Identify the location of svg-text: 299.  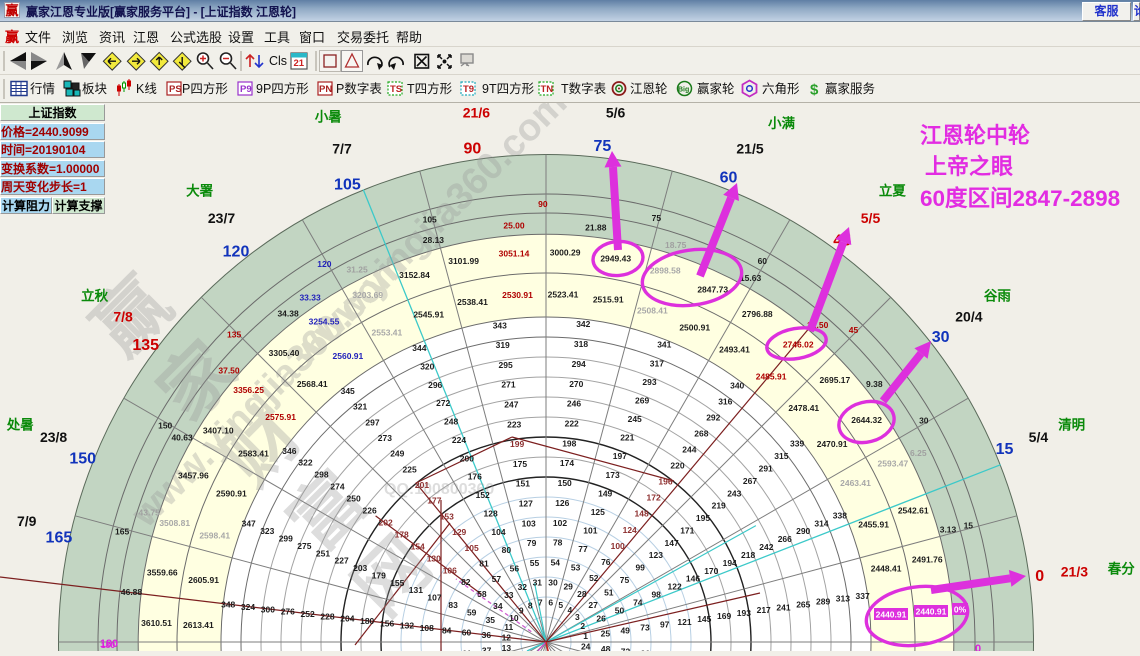
(286, 539).